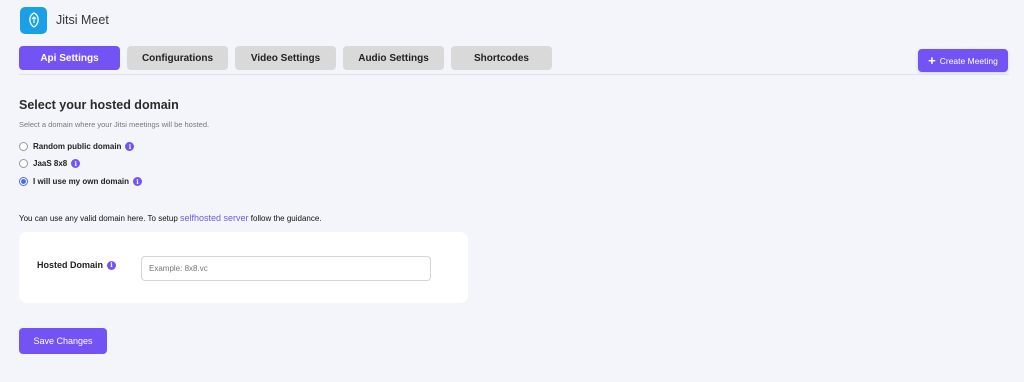  I want to click on radio-label: Random public domain, so click(77, 146).